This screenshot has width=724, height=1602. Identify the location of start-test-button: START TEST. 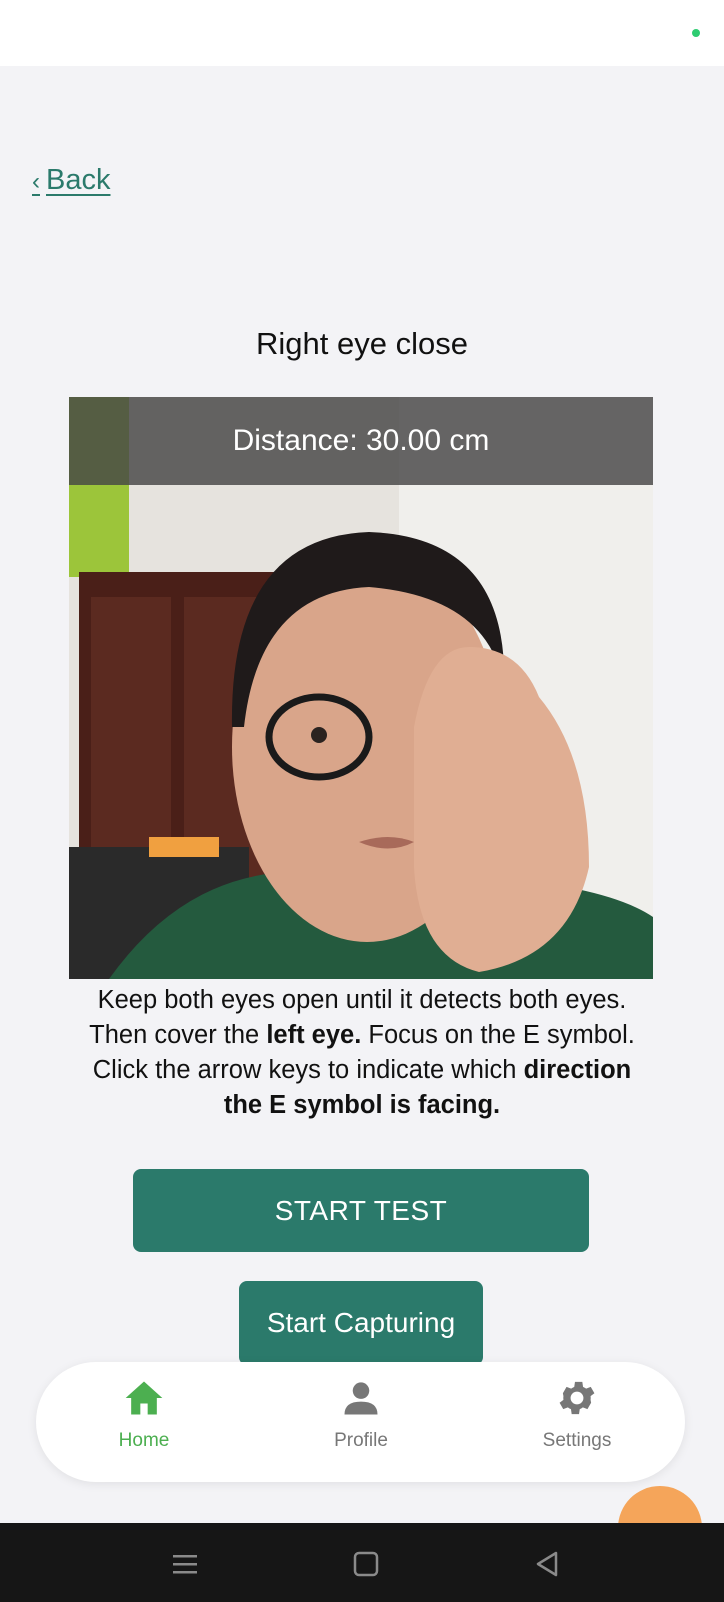
(361, 1210).